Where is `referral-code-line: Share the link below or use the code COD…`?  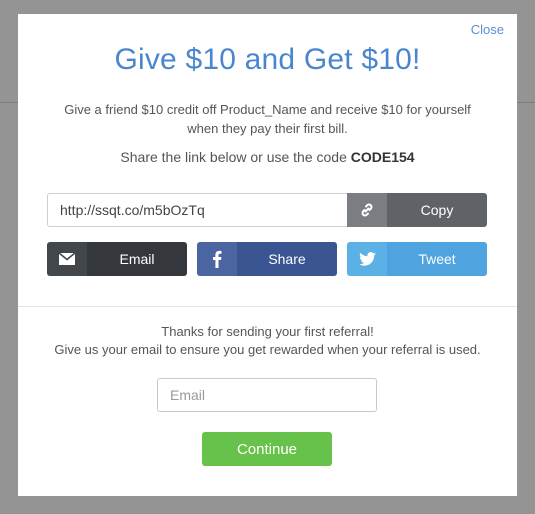 referral-code-line: Share the link below or use the code COD… is located at coordinates (267, 157).